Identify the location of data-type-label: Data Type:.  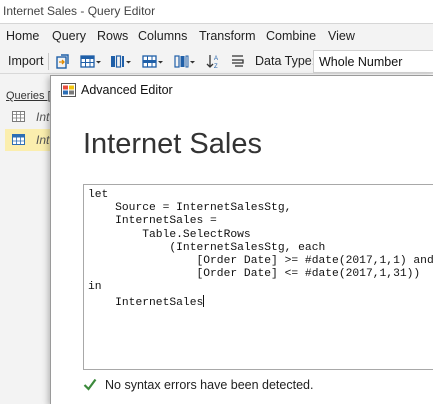
(285, 61).